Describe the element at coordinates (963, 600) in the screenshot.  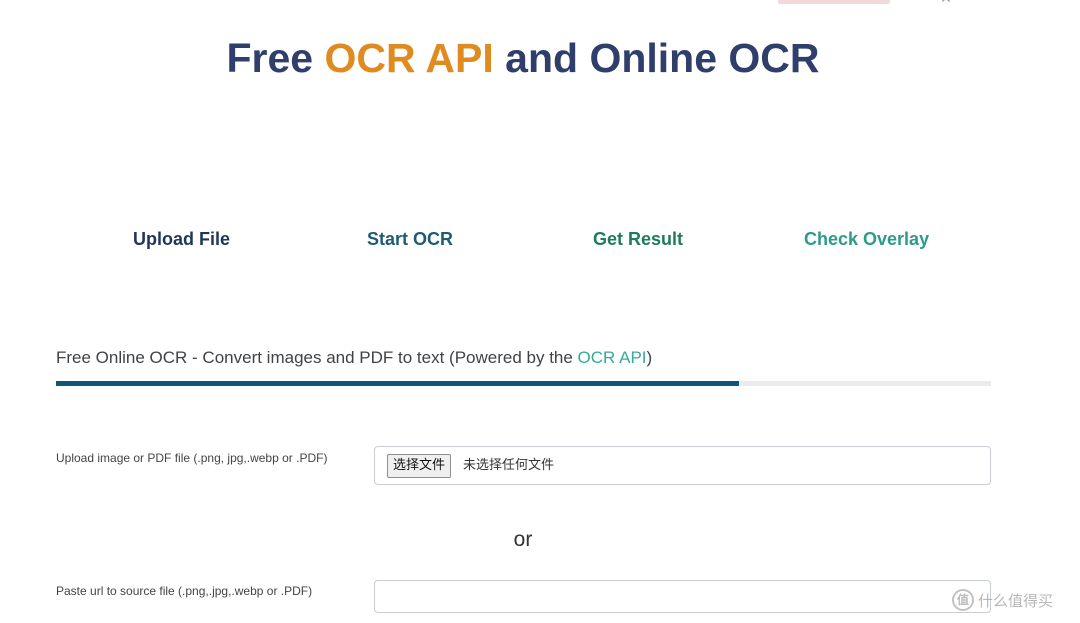
I see `watermark-logo: 值` at that location.